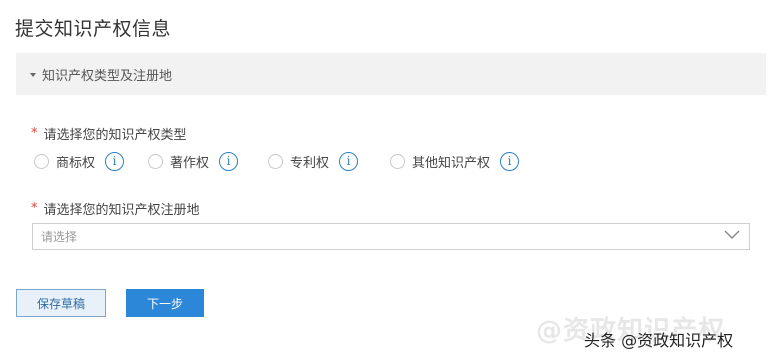  Describe the element at coordinates (659, 340) in the screenshot. I see `watermark-text: 头条 @资政知识产权` at that location.